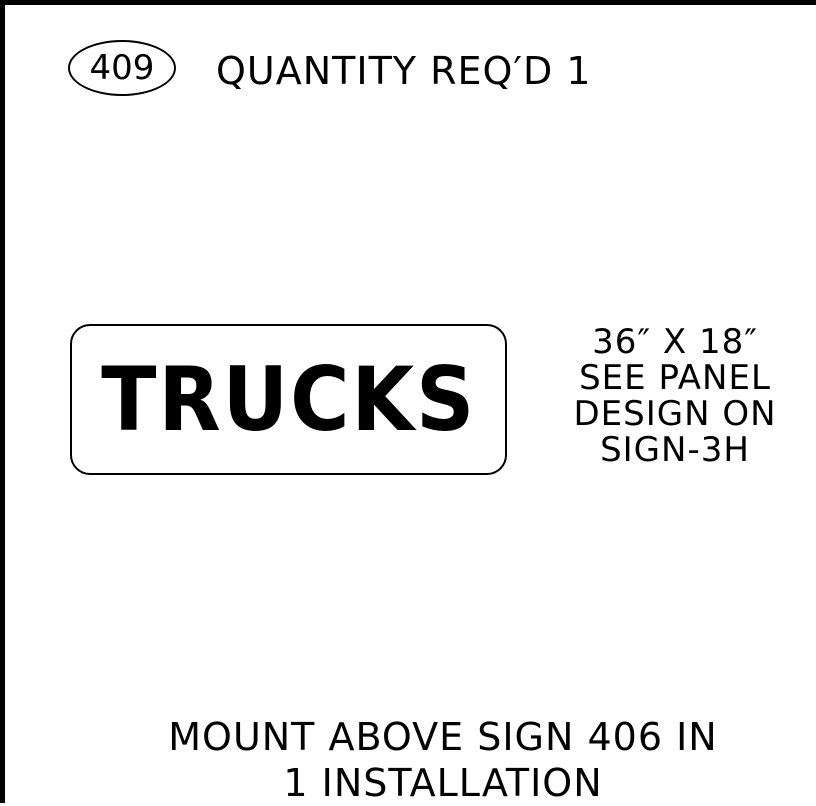  What do you see at coordinates (675, 342) in the screenshot?
I see `panel-size: 36″ X 18″` at bounding box center [675, 342].